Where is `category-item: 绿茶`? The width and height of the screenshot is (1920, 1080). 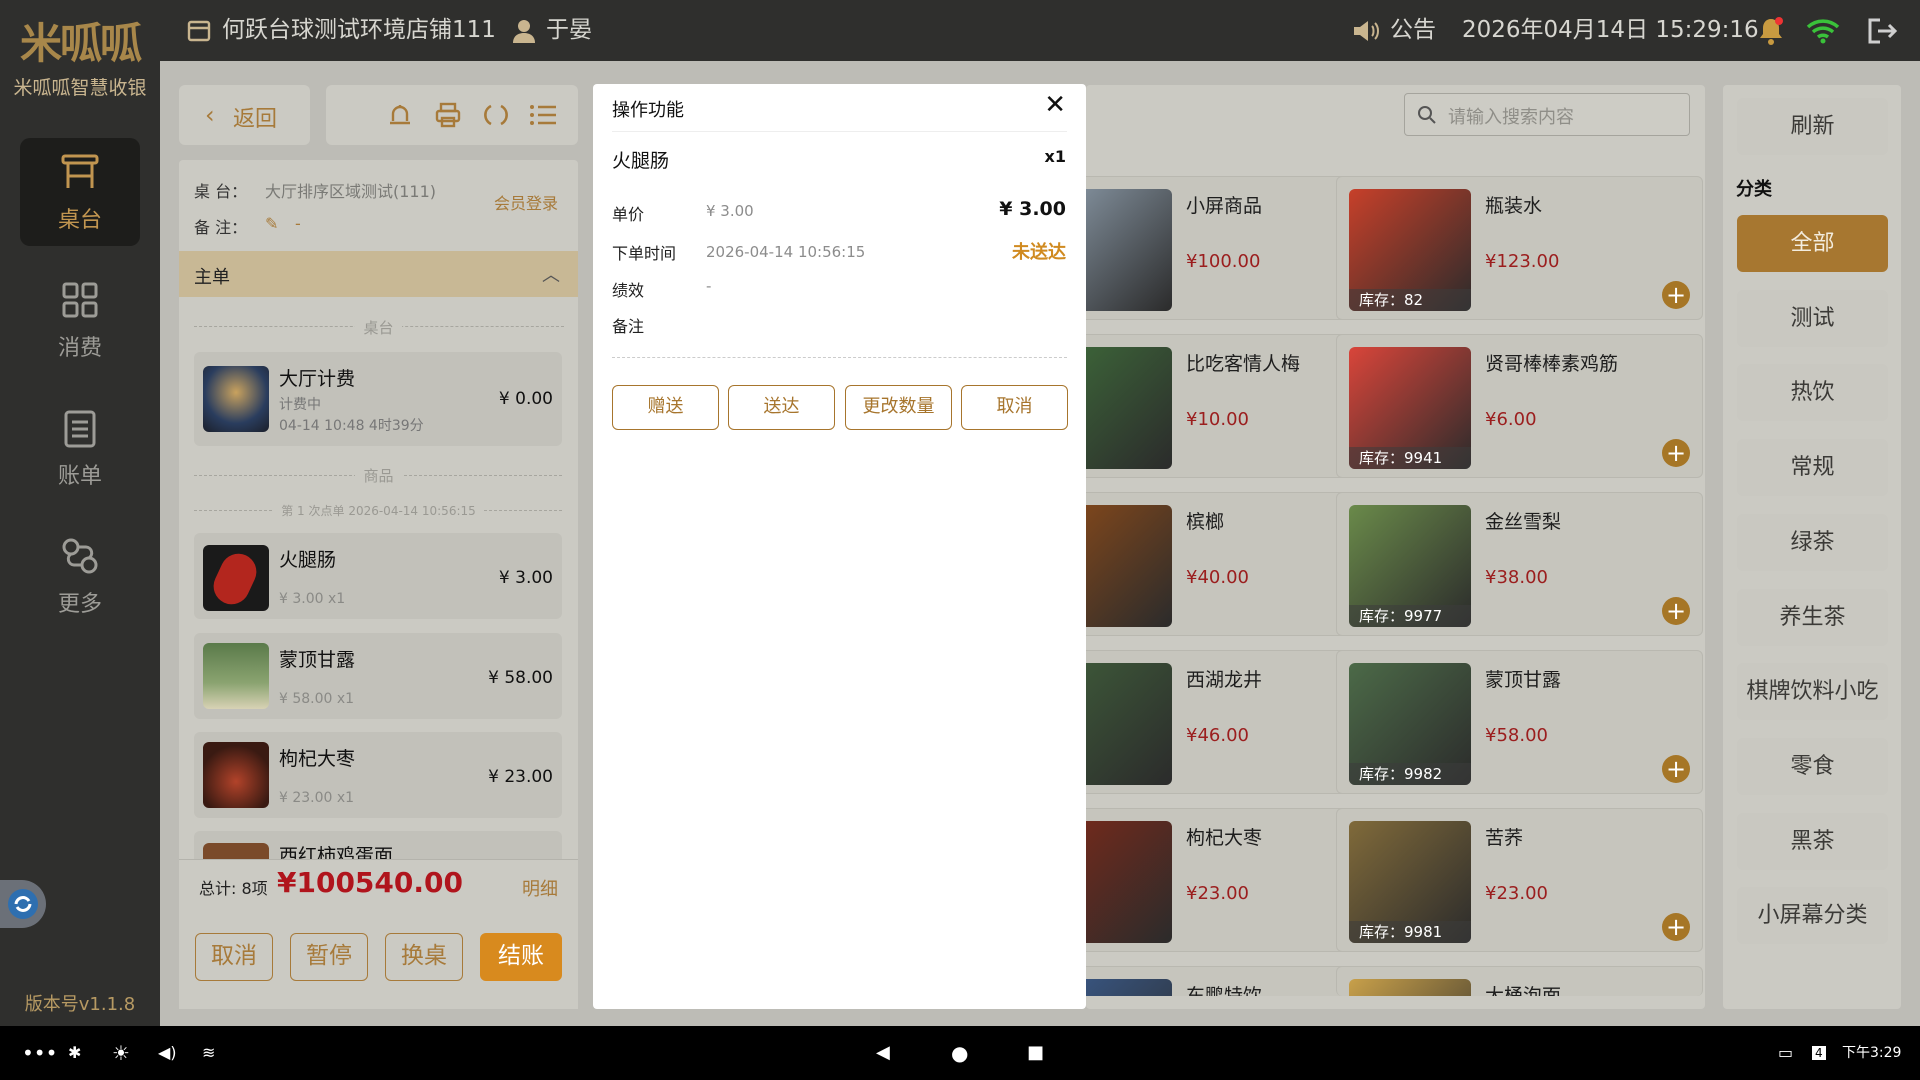
category-item: 绿茶 is located at coordinates (1812, 542).